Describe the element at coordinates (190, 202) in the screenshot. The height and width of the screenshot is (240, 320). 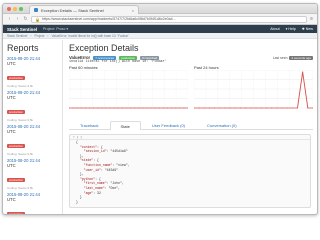
I see `json-line: }` at that location.